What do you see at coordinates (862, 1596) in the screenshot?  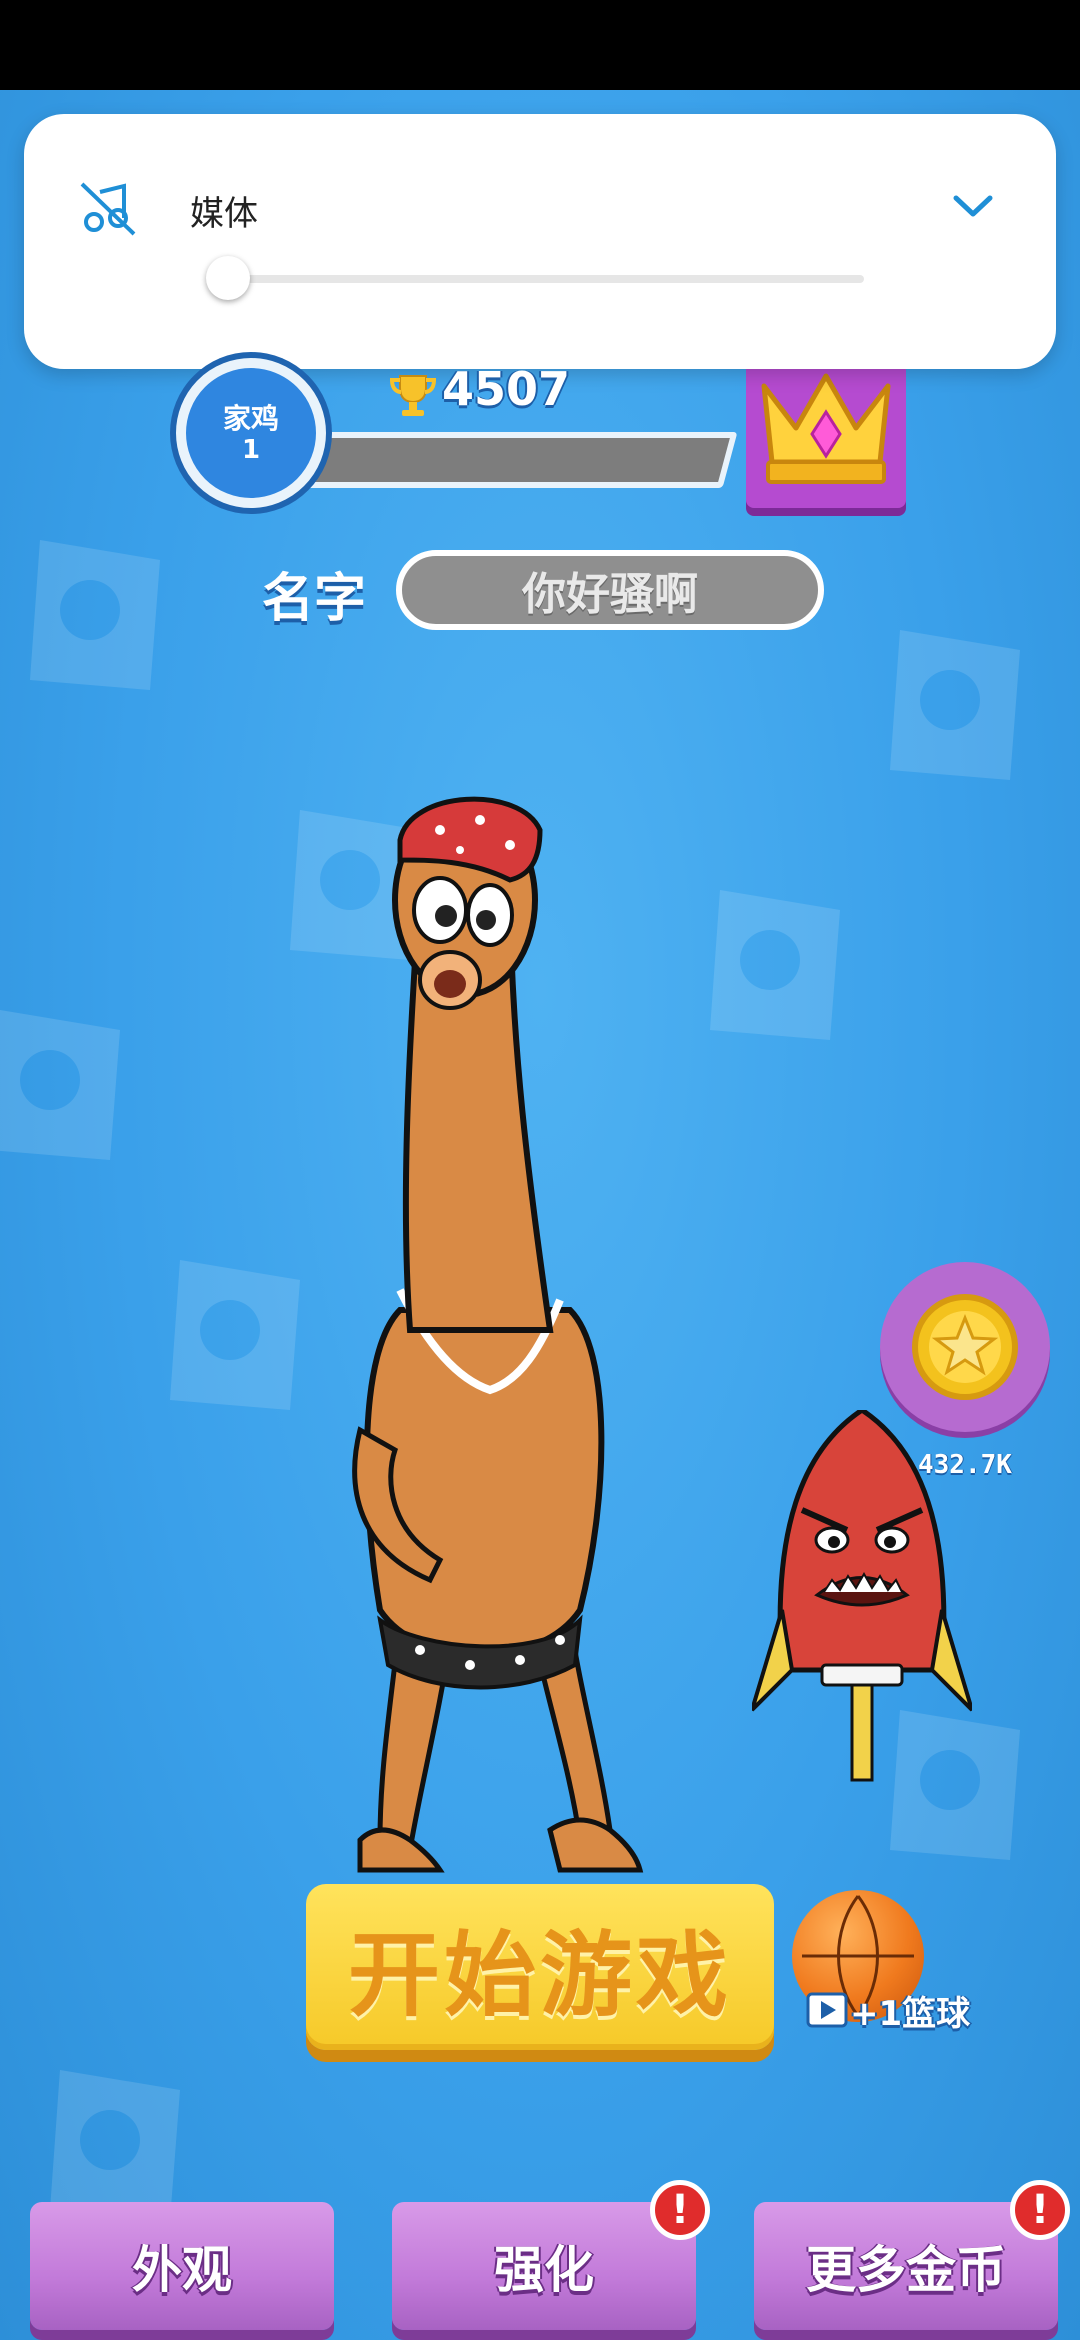 I see `angry-rocket-character` at bounding box center [862, 1596].